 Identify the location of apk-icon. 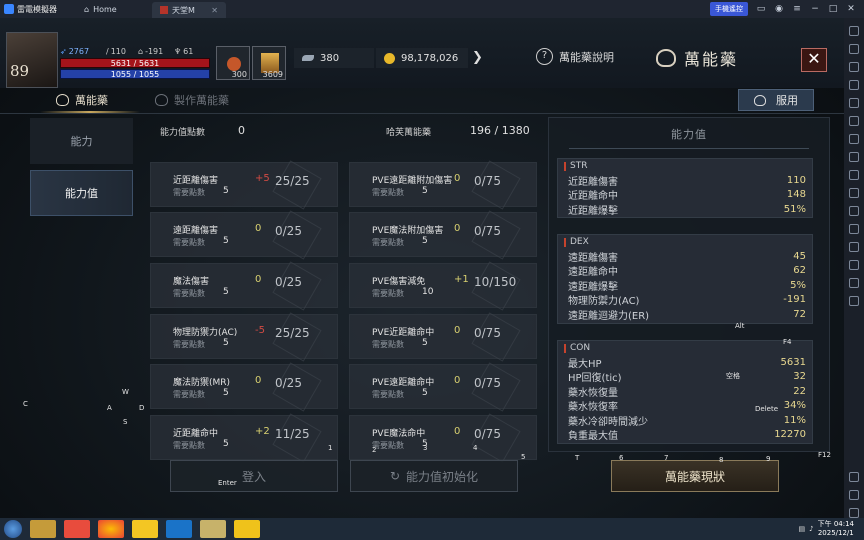
(854, 193).